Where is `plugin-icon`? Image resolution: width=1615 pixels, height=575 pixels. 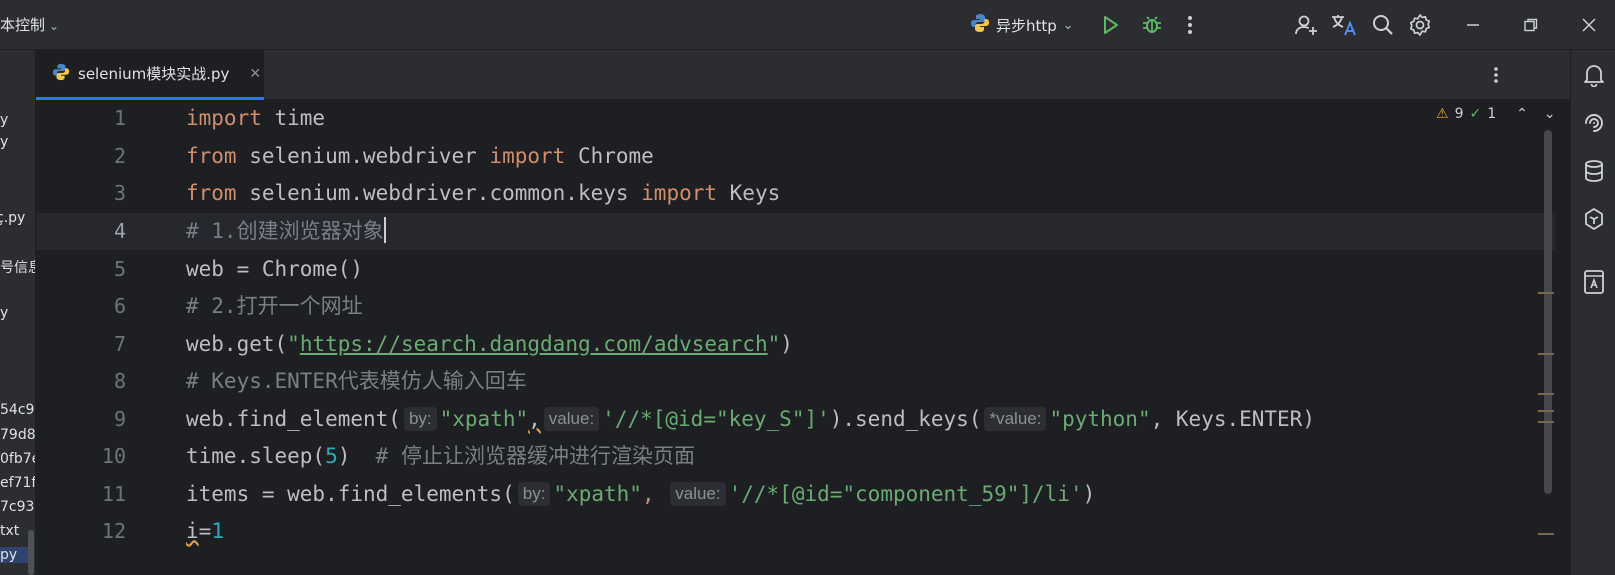 plugin-icon is located at coordinates (1594, 219).